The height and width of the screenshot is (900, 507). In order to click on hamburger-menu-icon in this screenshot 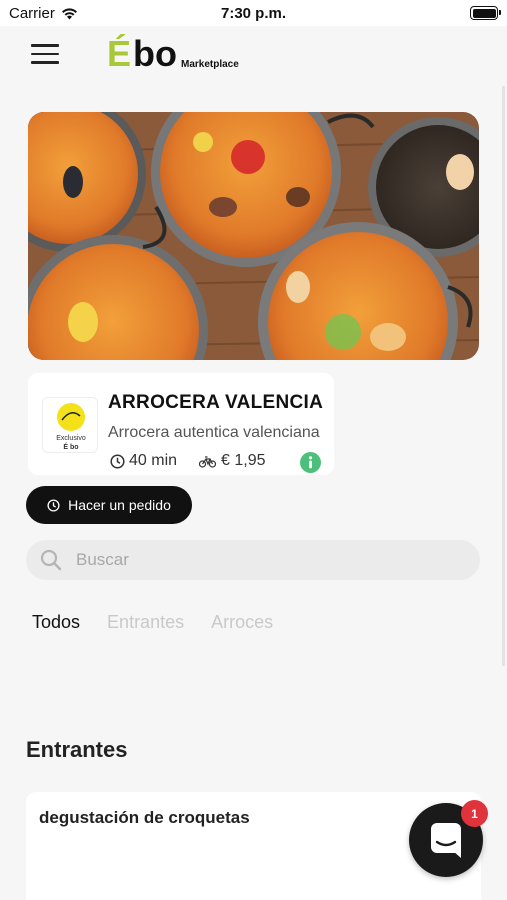, I will do `click(45, 54)`.